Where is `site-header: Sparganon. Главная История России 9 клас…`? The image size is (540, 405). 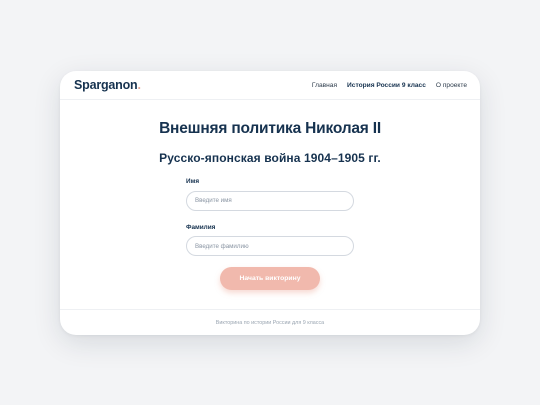 site-header: Sparganon. Главная История России 9 клас… is located at coordinates (270, 85).